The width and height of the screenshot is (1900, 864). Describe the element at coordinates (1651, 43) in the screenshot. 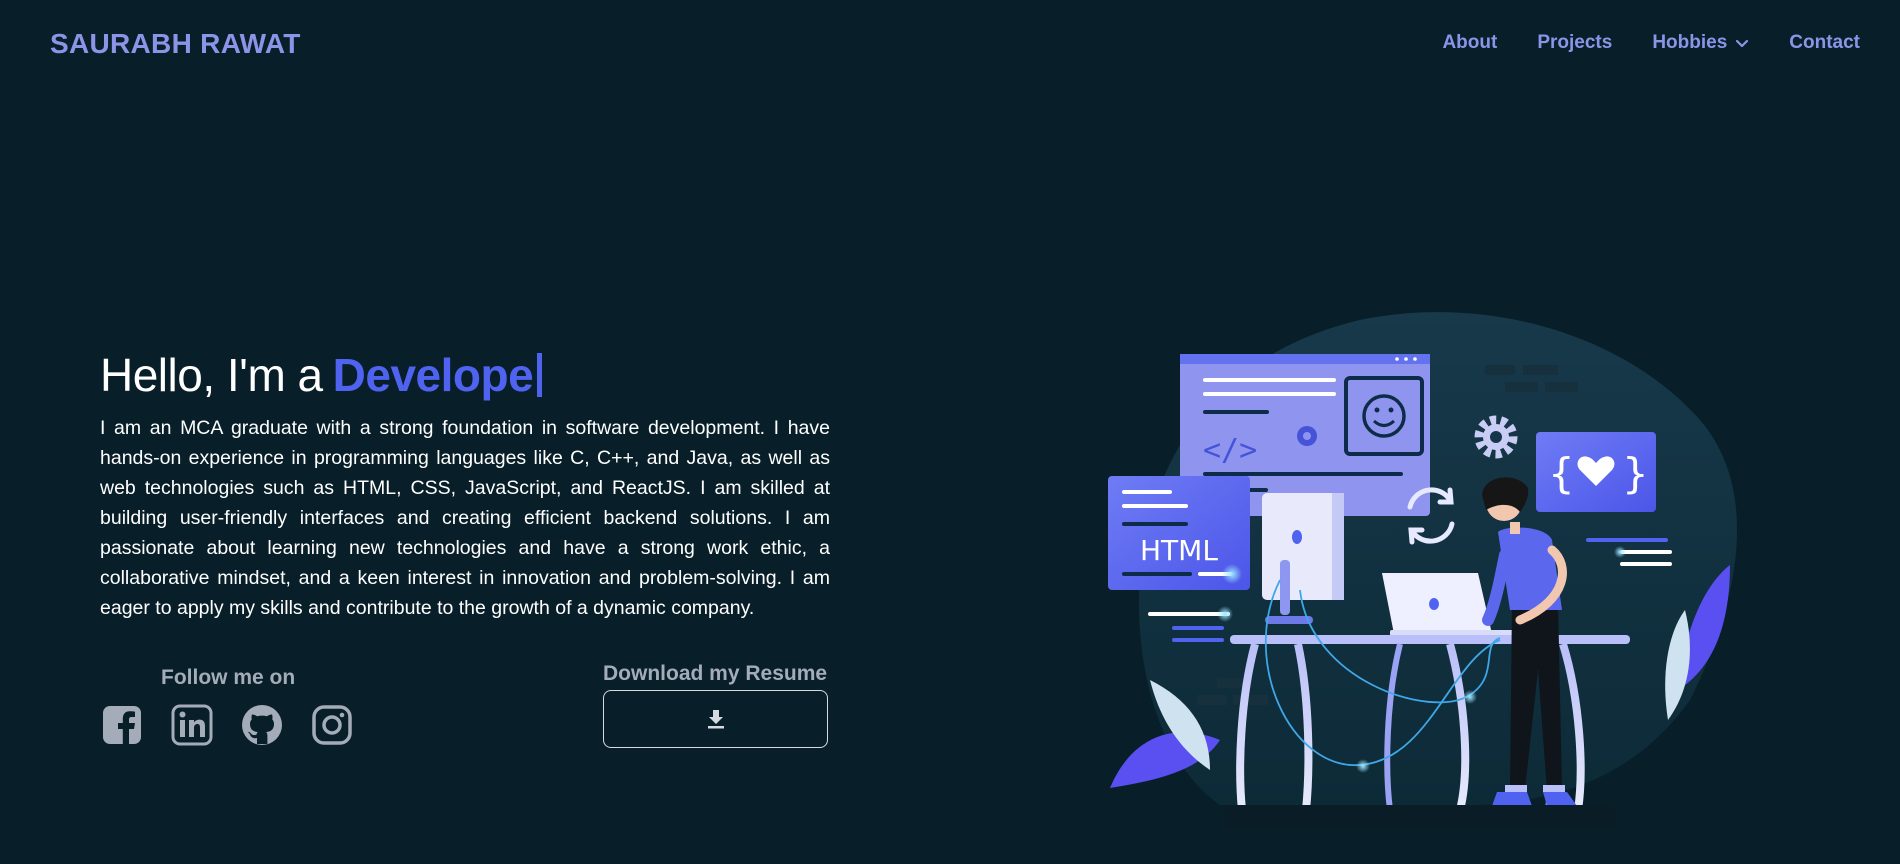

I see `nav-links: About Projects Hobbies Contact` at that location.